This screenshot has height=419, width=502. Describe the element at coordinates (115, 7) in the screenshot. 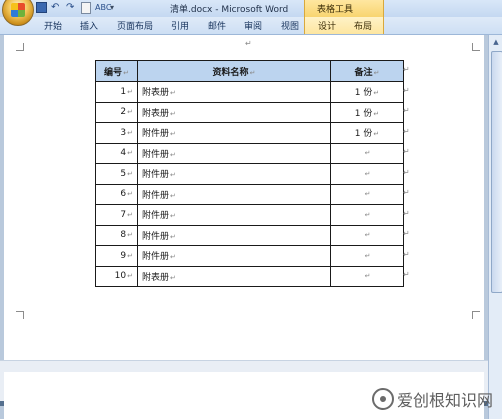

I see `customize-icon: ▾` at that location.